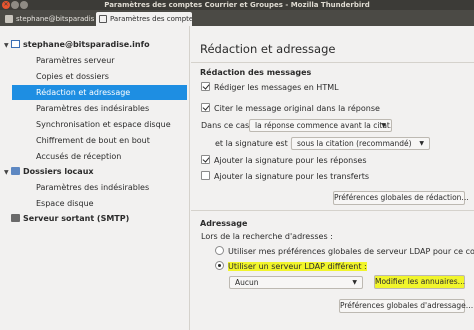 The width and height of the screenshot is (474, 330). I want to click on sidebar-item-junk: Paramètres des indésirables, so click(99, 108).